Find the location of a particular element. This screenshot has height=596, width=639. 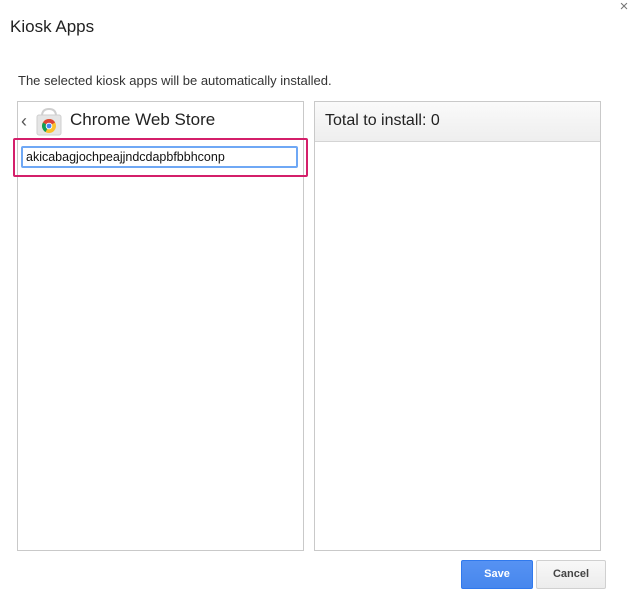

store-header: ‹ Chrome Web Store is located at coordinates (160, 121).